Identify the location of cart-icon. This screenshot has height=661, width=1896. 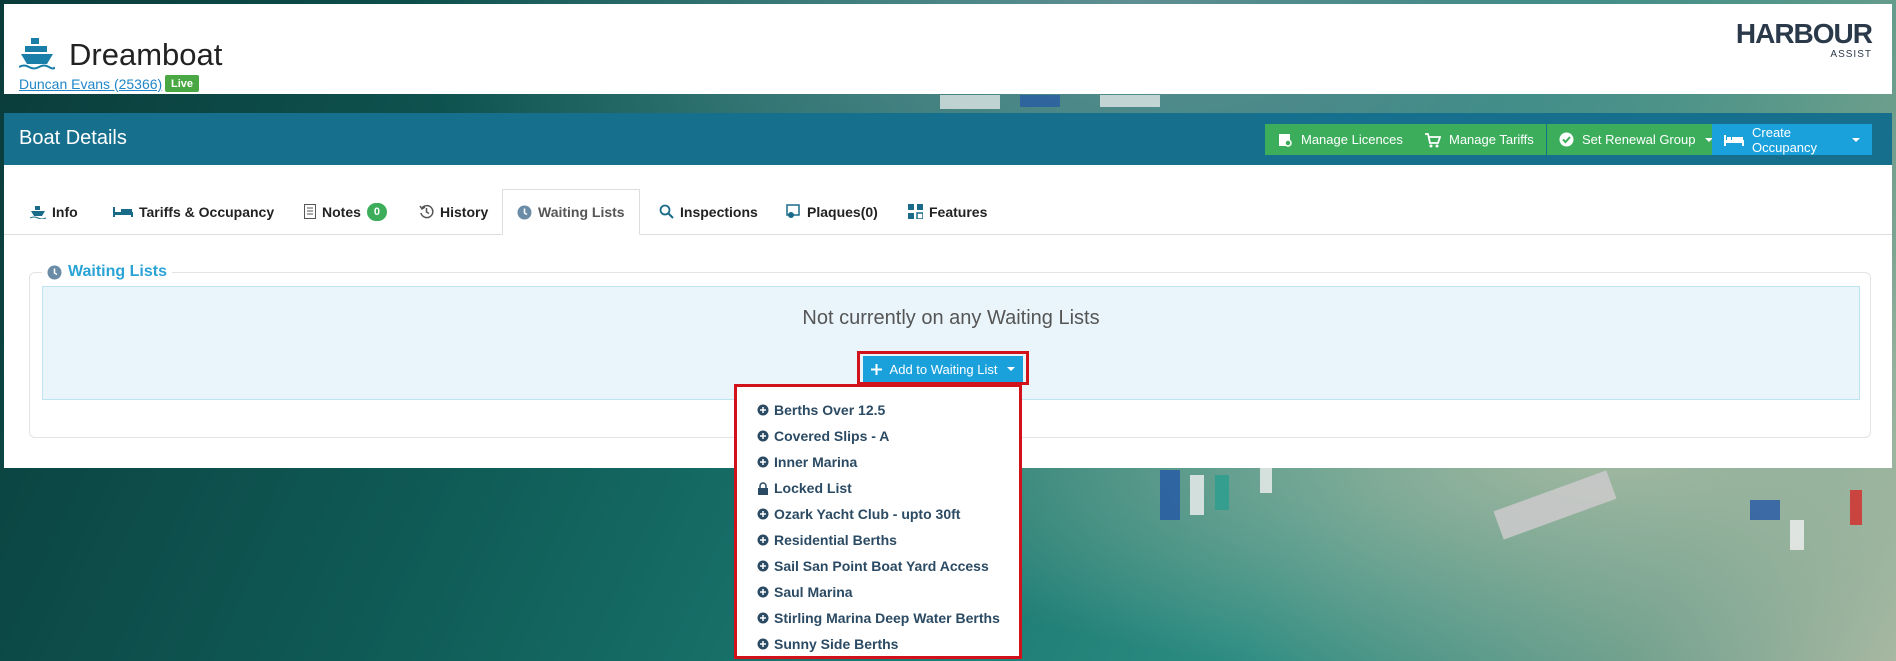
(1433, 139).